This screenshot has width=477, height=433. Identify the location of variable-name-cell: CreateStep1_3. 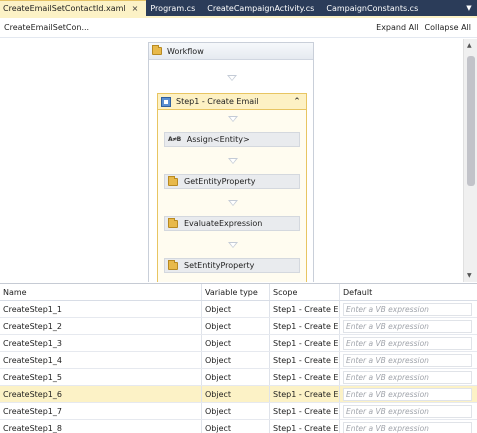
(101, 343).